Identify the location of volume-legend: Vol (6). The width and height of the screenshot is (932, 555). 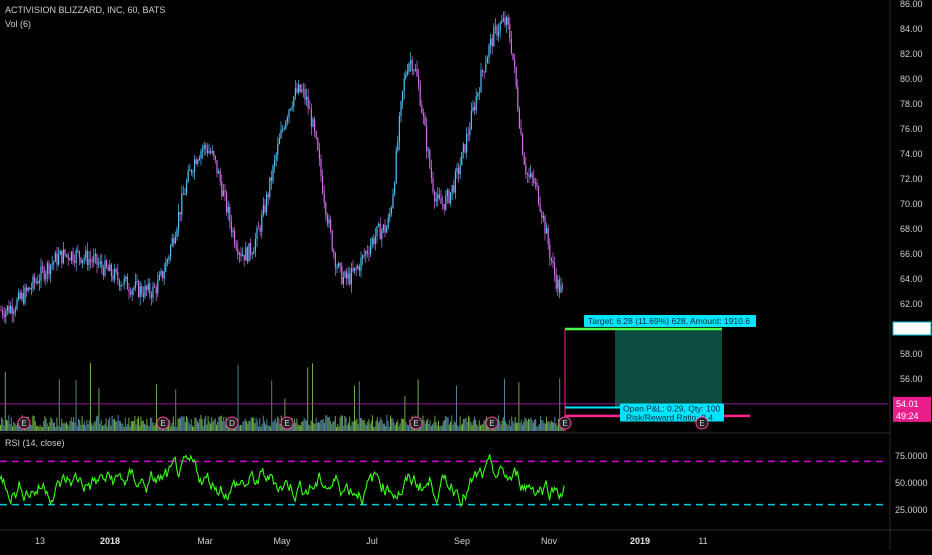
(18, 24).